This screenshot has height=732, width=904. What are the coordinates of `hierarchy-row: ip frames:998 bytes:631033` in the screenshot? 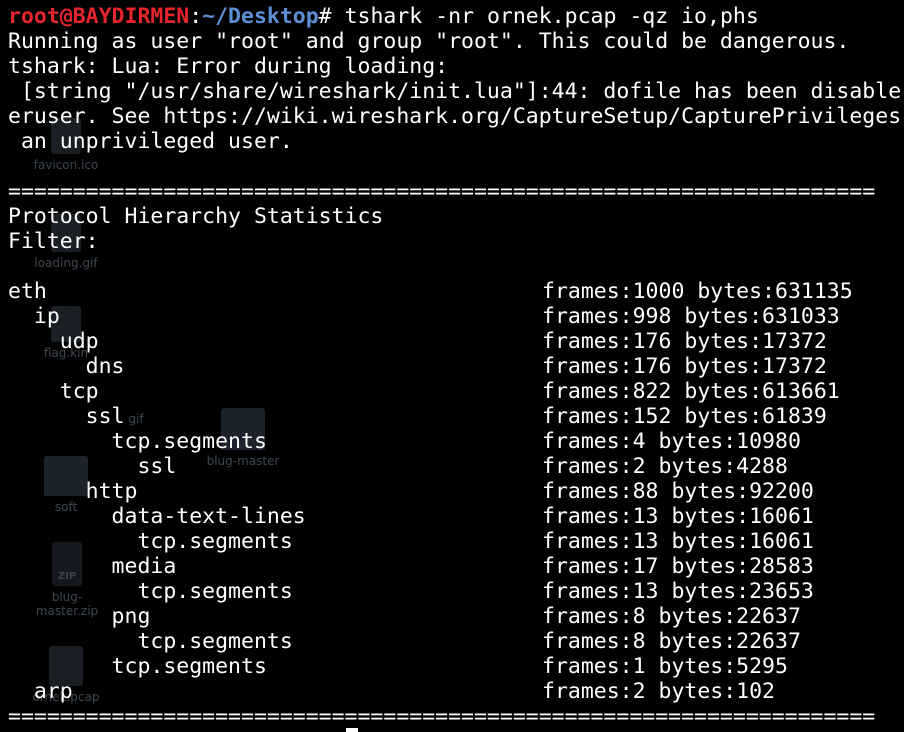 It's located at (456, 316).